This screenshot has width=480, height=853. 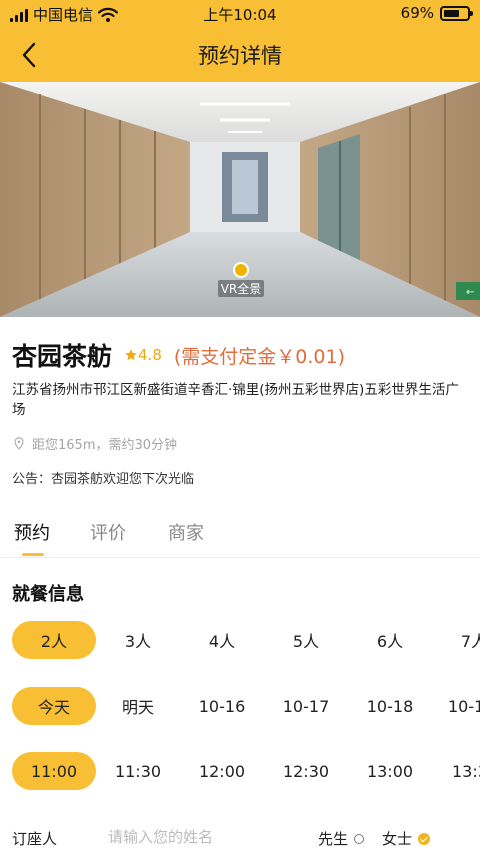 What do you see at coordinates (464, 706) in the screenshot?
I see `date-option: 10-19` at bounding box center [464, 706].